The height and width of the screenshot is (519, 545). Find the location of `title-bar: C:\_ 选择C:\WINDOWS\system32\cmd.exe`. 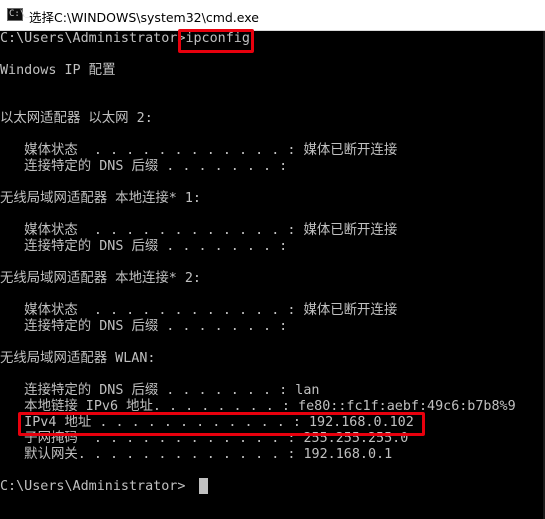

title-bar: C:\_ 选择C:\WINDOWS\system32\cmd.exe is located at coordinates (272, 15).